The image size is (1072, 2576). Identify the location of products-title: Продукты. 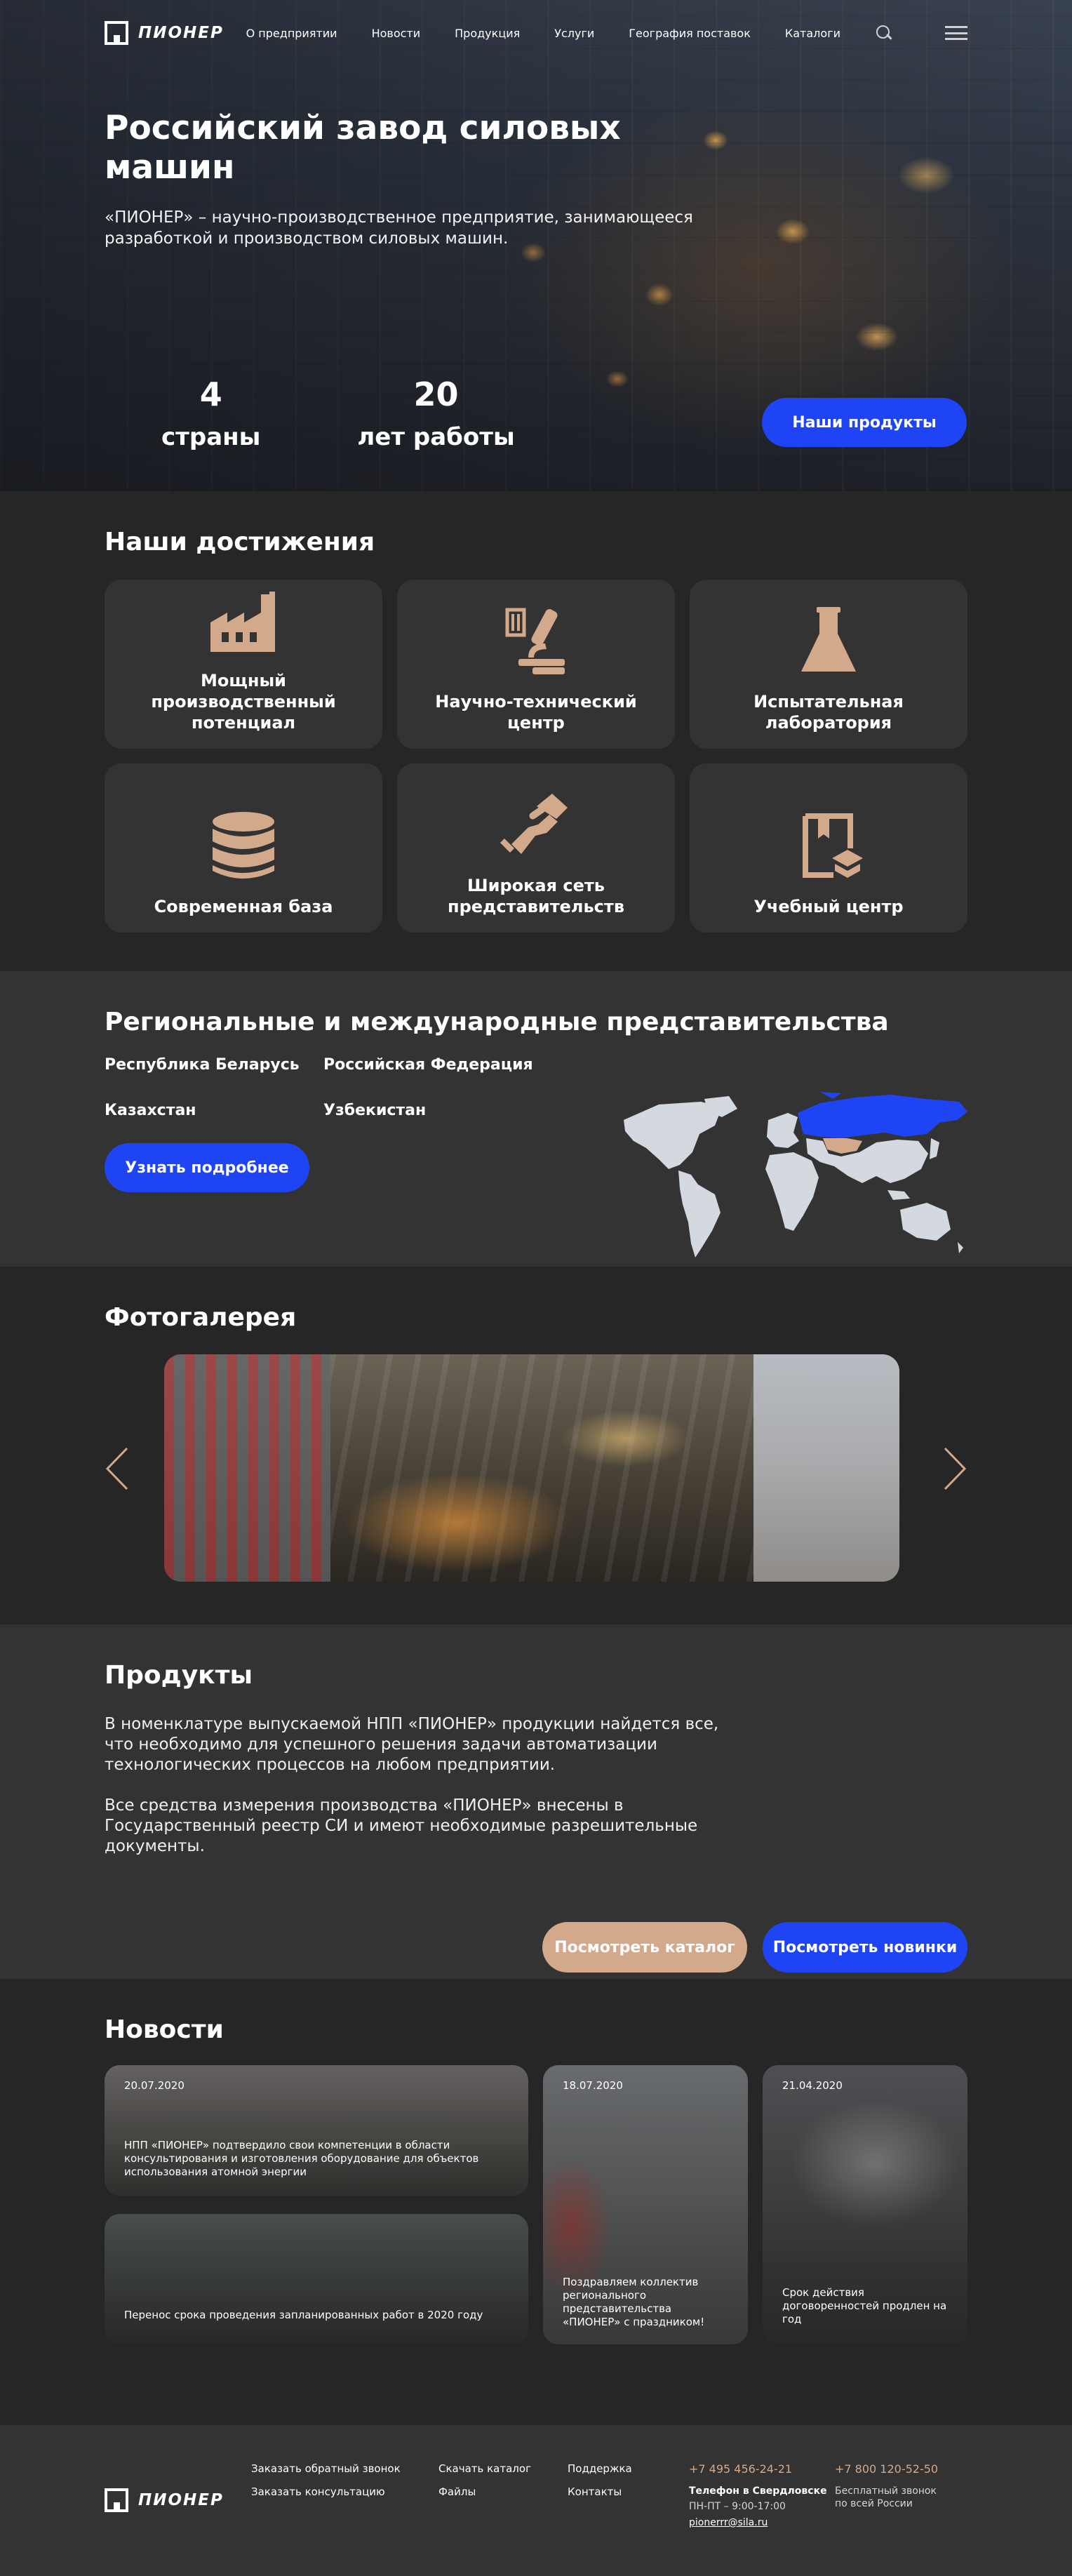
(179, 1676).